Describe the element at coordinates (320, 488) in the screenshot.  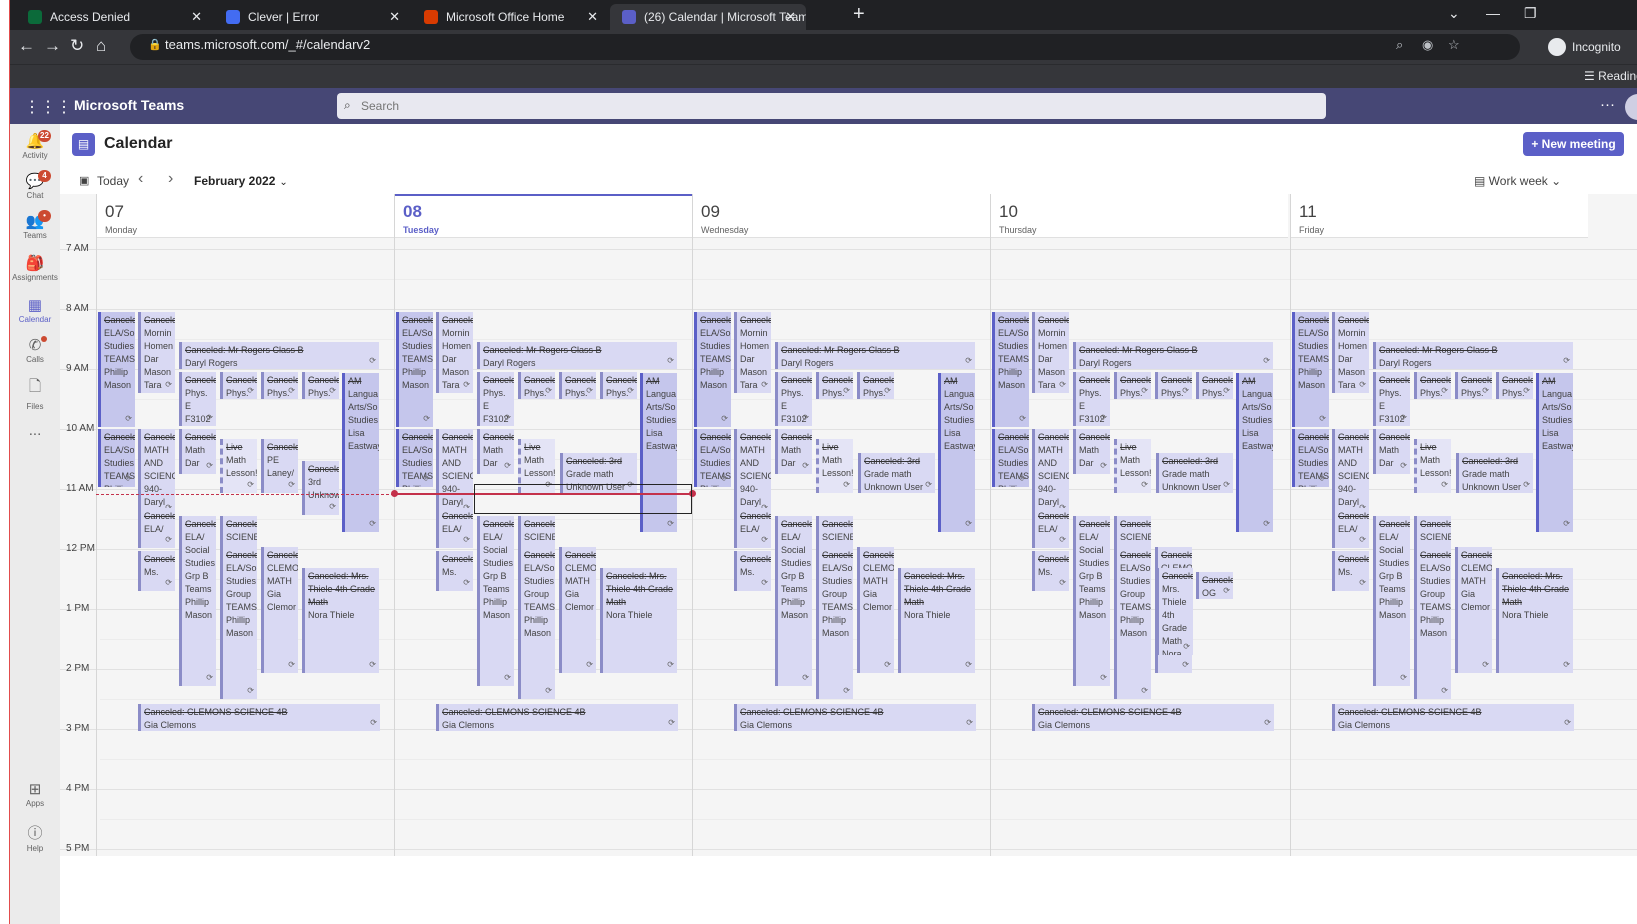
I see `calendar-event: Canceled:3rdUnknow⟳` at that location.